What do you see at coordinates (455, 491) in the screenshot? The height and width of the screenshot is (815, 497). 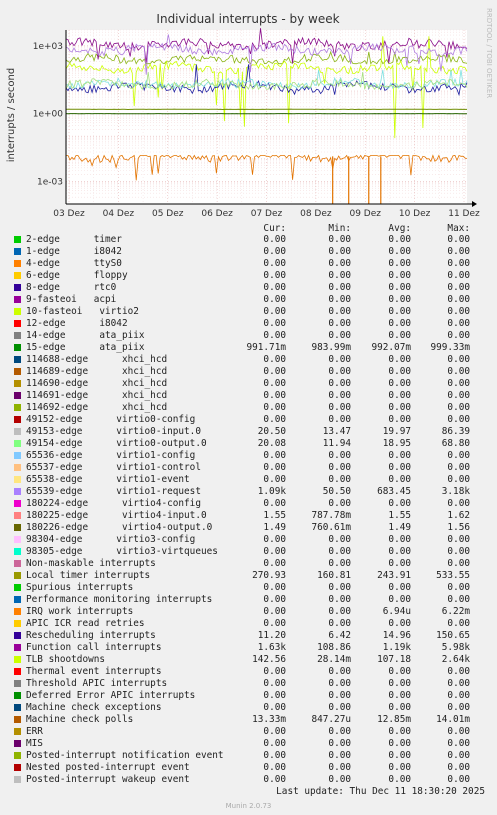 I see `legend-max-value: 3.18k` at bounding box center [455, 491].